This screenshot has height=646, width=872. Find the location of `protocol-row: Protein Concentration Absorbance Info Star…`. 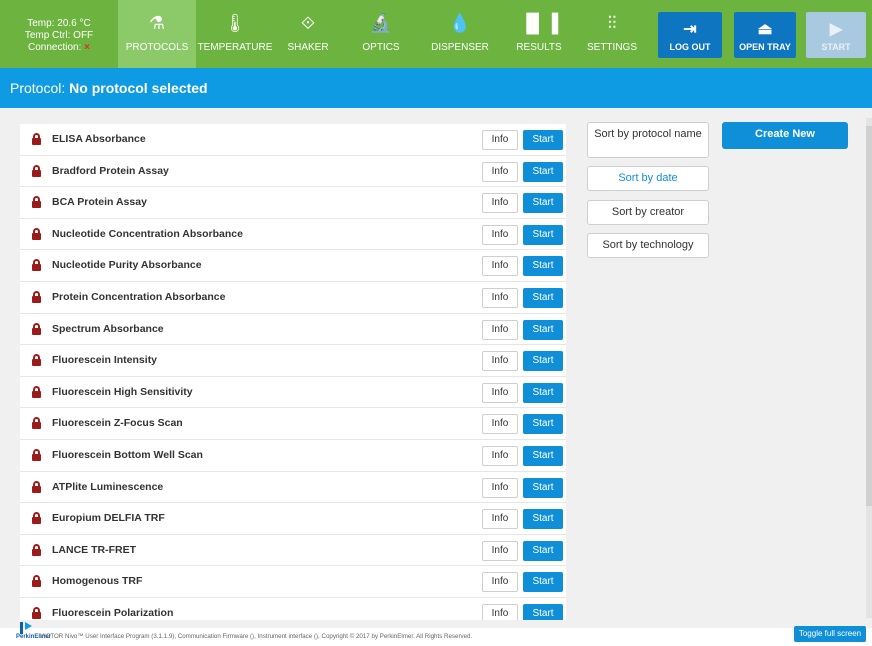

protocol-row: Protein Concentration Absorbance Info Star… is located at coordinates (293, 298).